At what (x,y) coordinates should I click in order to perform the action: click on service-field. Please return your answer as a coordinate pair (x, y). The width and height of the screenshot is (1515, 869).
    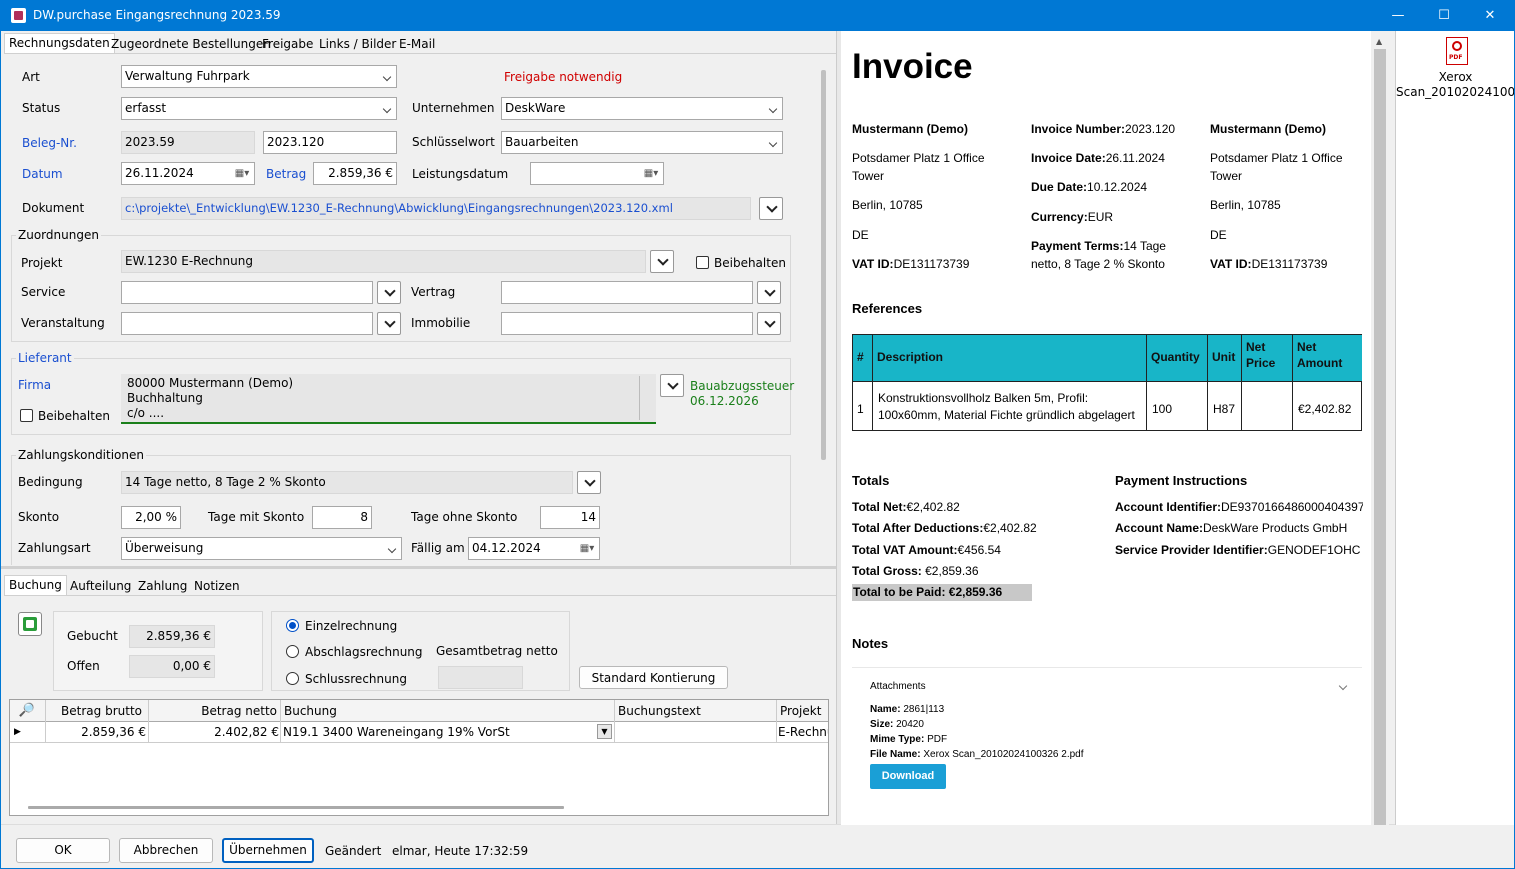
    Looking at the image, I should click on (247, 292).